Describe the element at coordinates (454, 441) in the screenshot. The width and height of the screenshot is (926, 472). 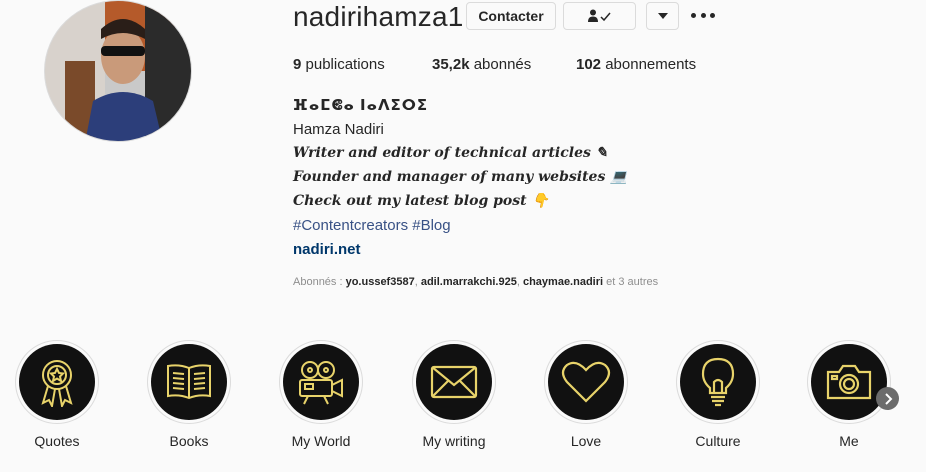
I see `highlight-label: My writing` at that location.